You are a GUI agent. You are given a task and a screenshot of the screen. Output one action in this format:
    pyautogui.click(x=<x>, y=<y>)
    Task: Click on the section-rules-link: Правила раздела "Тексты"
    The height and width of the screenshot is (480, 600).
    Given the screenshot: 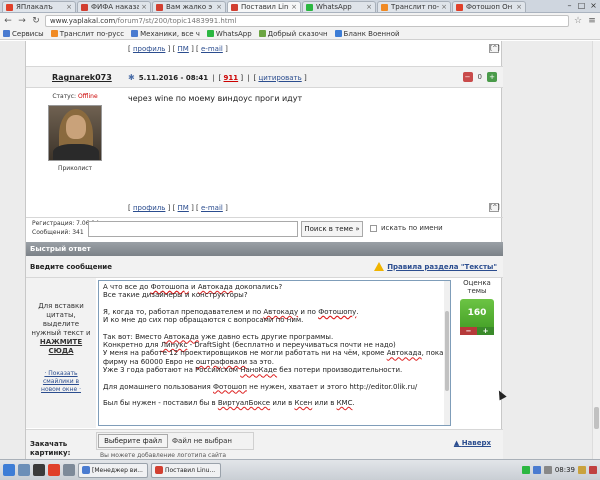 What is the action you would take?
    pyautogui.click(x=435, y=266)
    